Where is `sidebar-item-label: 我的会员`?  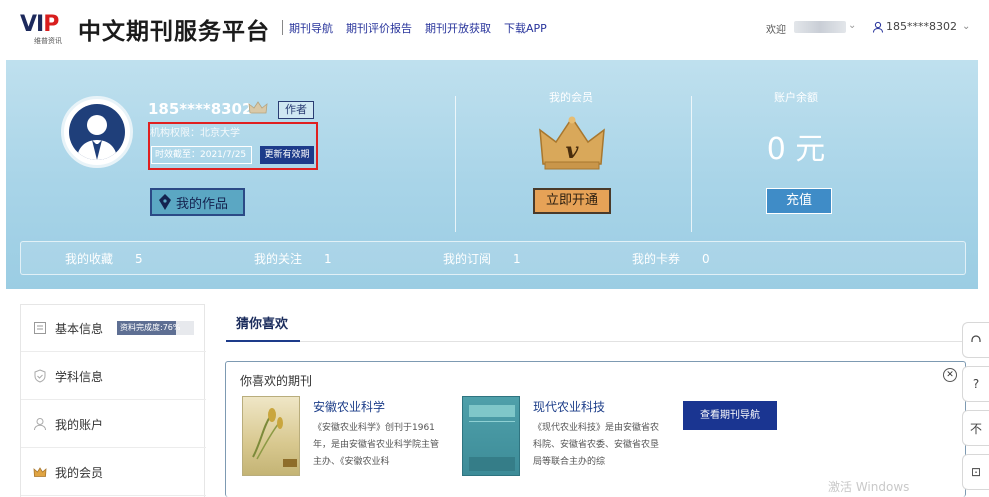 sidebar-item-label: 我的会员 is located at coordinates (79, 472).